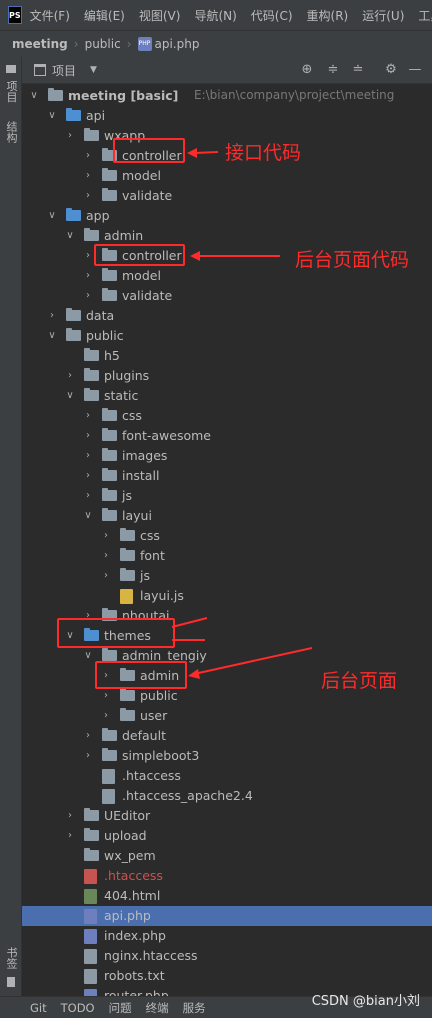 This screenshot has height=1018, width=432. What do you see at coordinates (263, 153) in the screenshot?
I see `annotation-api-code: 接口代码` at bounding box center [263, 153].